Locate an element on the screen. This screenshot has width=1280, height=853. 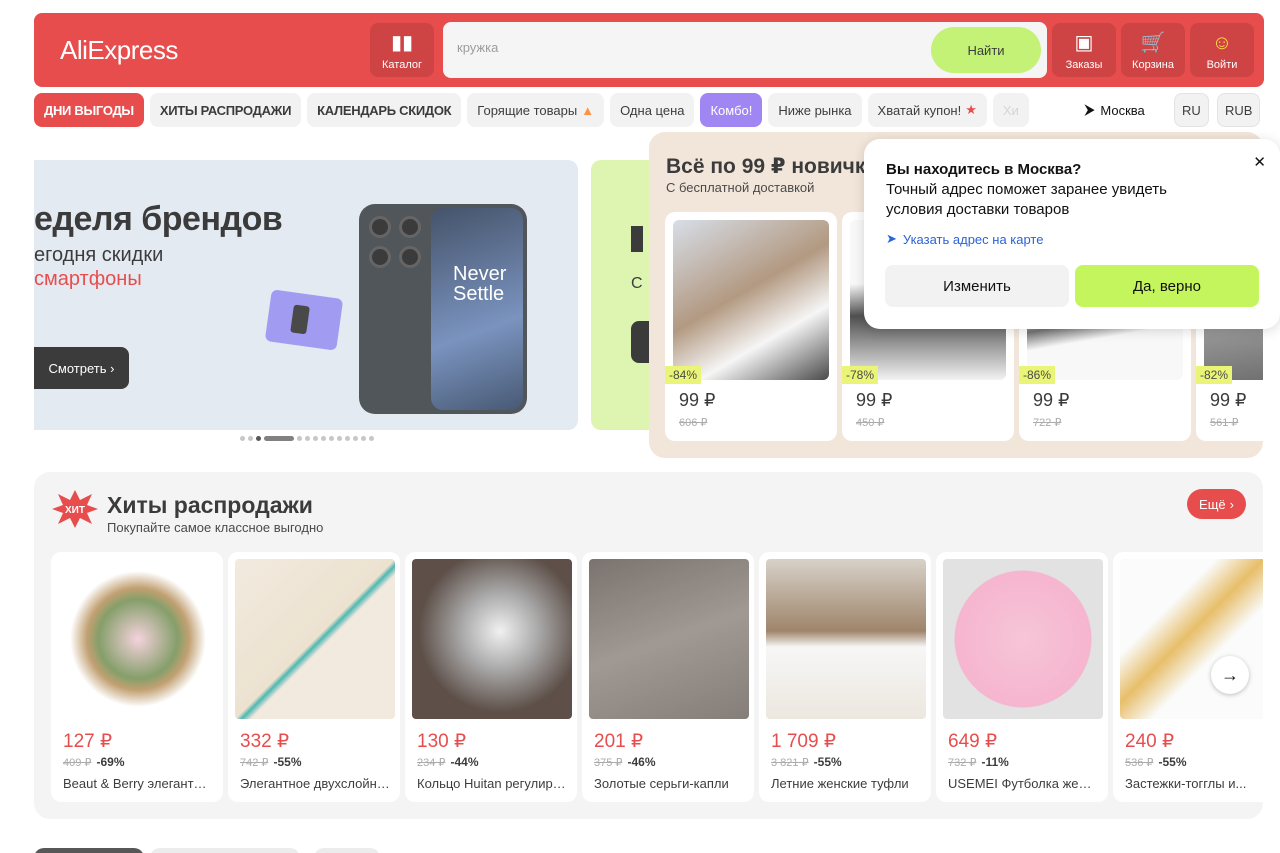
smiley-icon: ☺ is located at coordinates (1222, 43).